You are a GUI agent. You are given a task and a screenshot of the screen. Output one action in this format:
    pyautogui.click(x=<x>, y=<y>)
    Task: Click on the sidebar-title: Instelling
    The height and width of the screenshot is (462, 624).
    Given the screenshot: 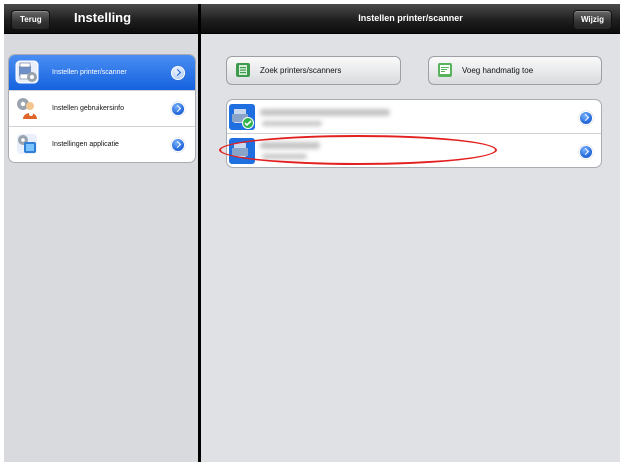 What is the action you would take?
    pyautogui.click(x=103, y=17)
    